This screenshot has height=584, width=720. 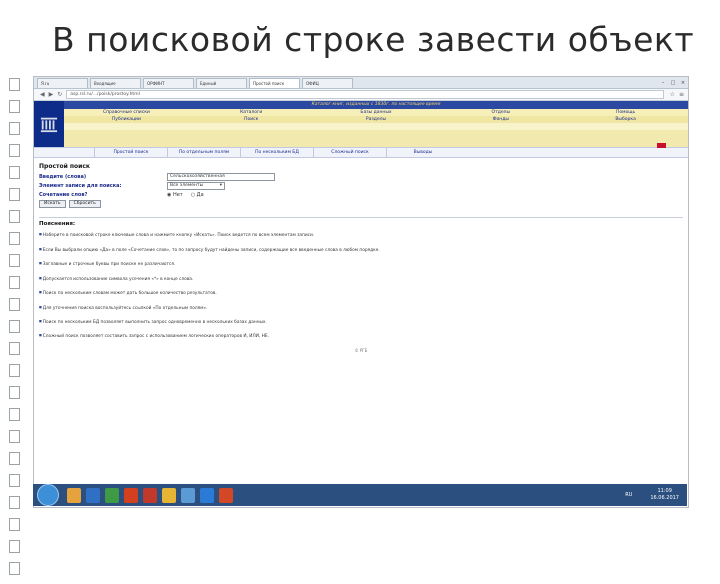 I want to click on radio-yes: ○ Да, so click(x=197, y=195).